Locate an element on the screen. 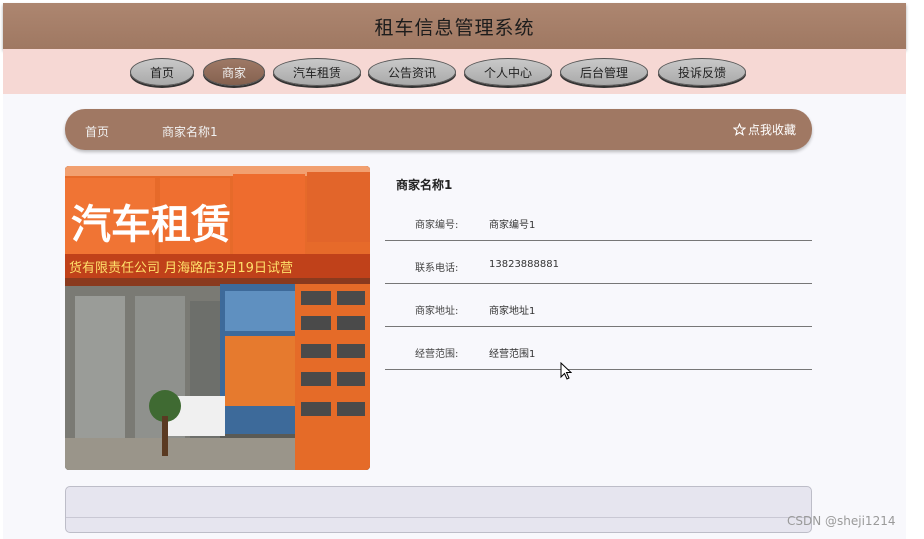 The image size is (924, 539). info-value: 商家地址1 is located at coordinates (512, 311).